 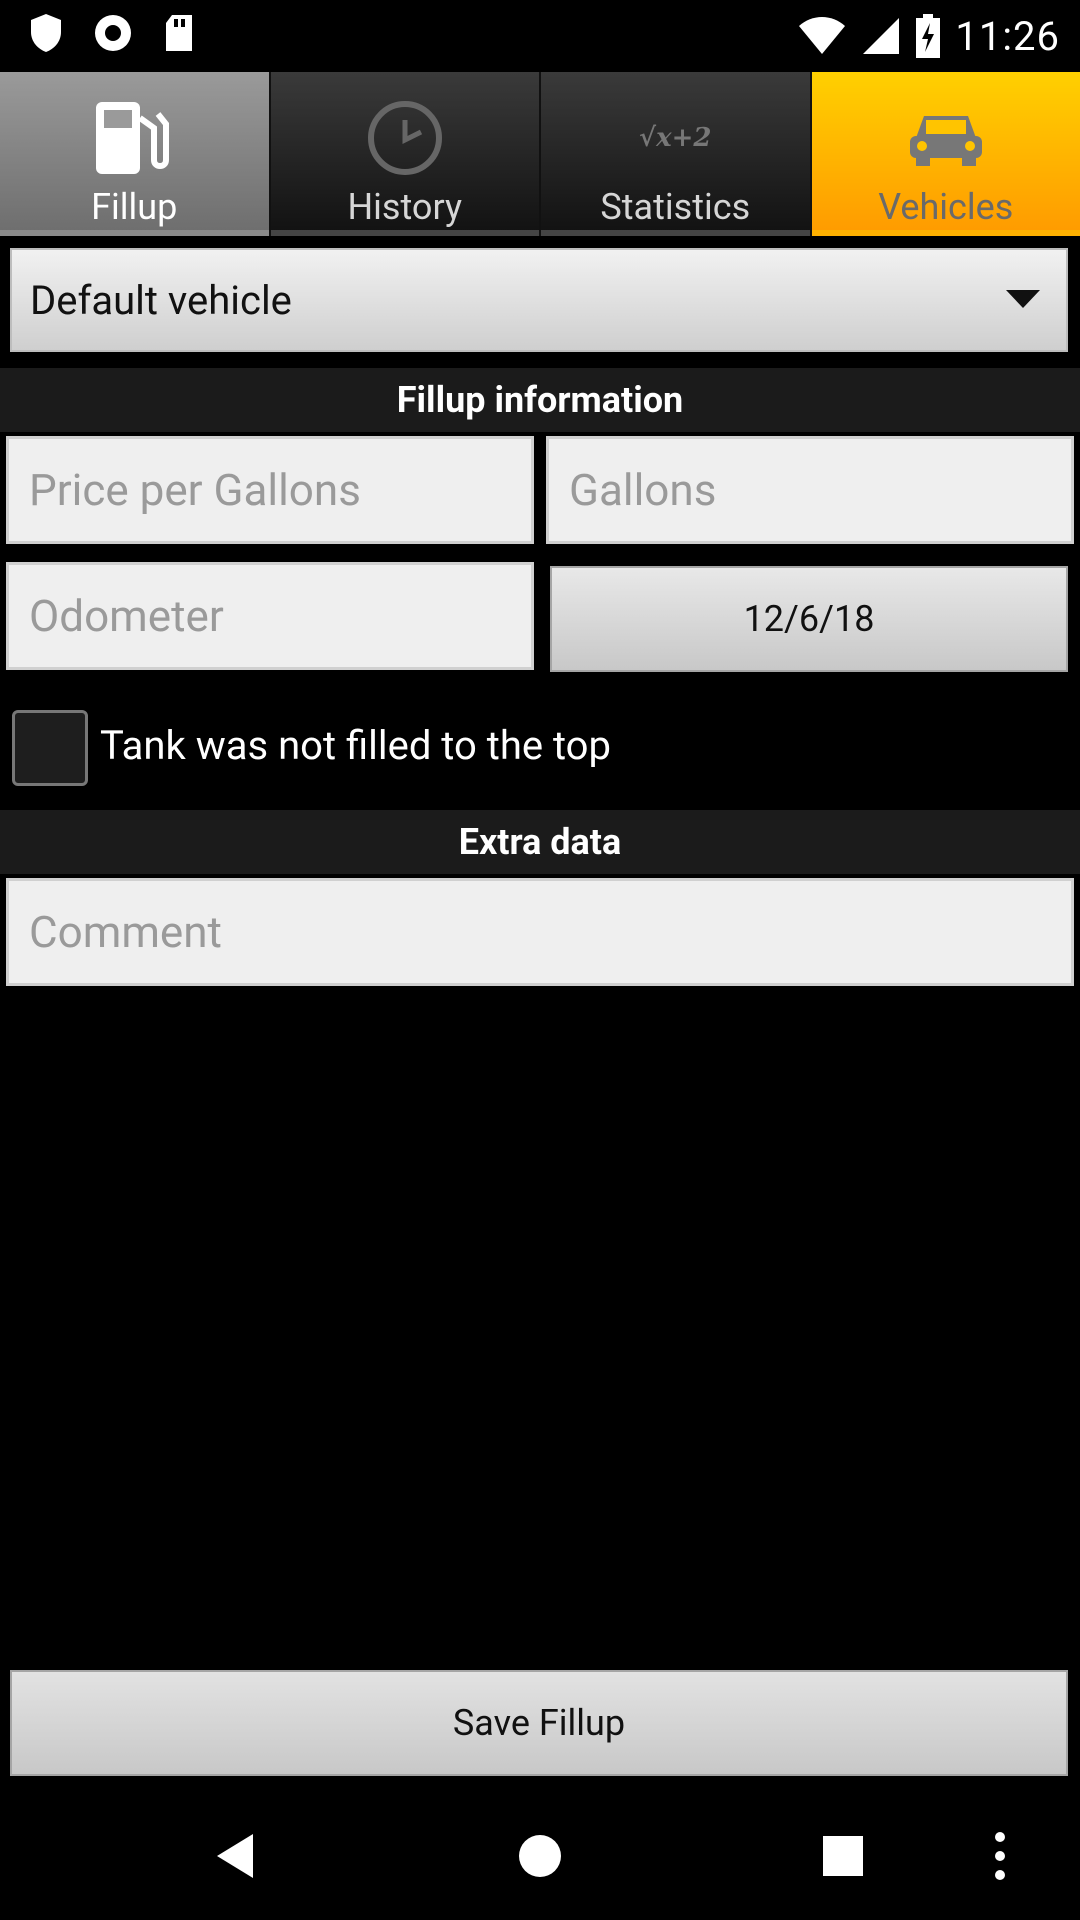 I want to click on formula-icon: √x+2, so click(x=675, y=138).